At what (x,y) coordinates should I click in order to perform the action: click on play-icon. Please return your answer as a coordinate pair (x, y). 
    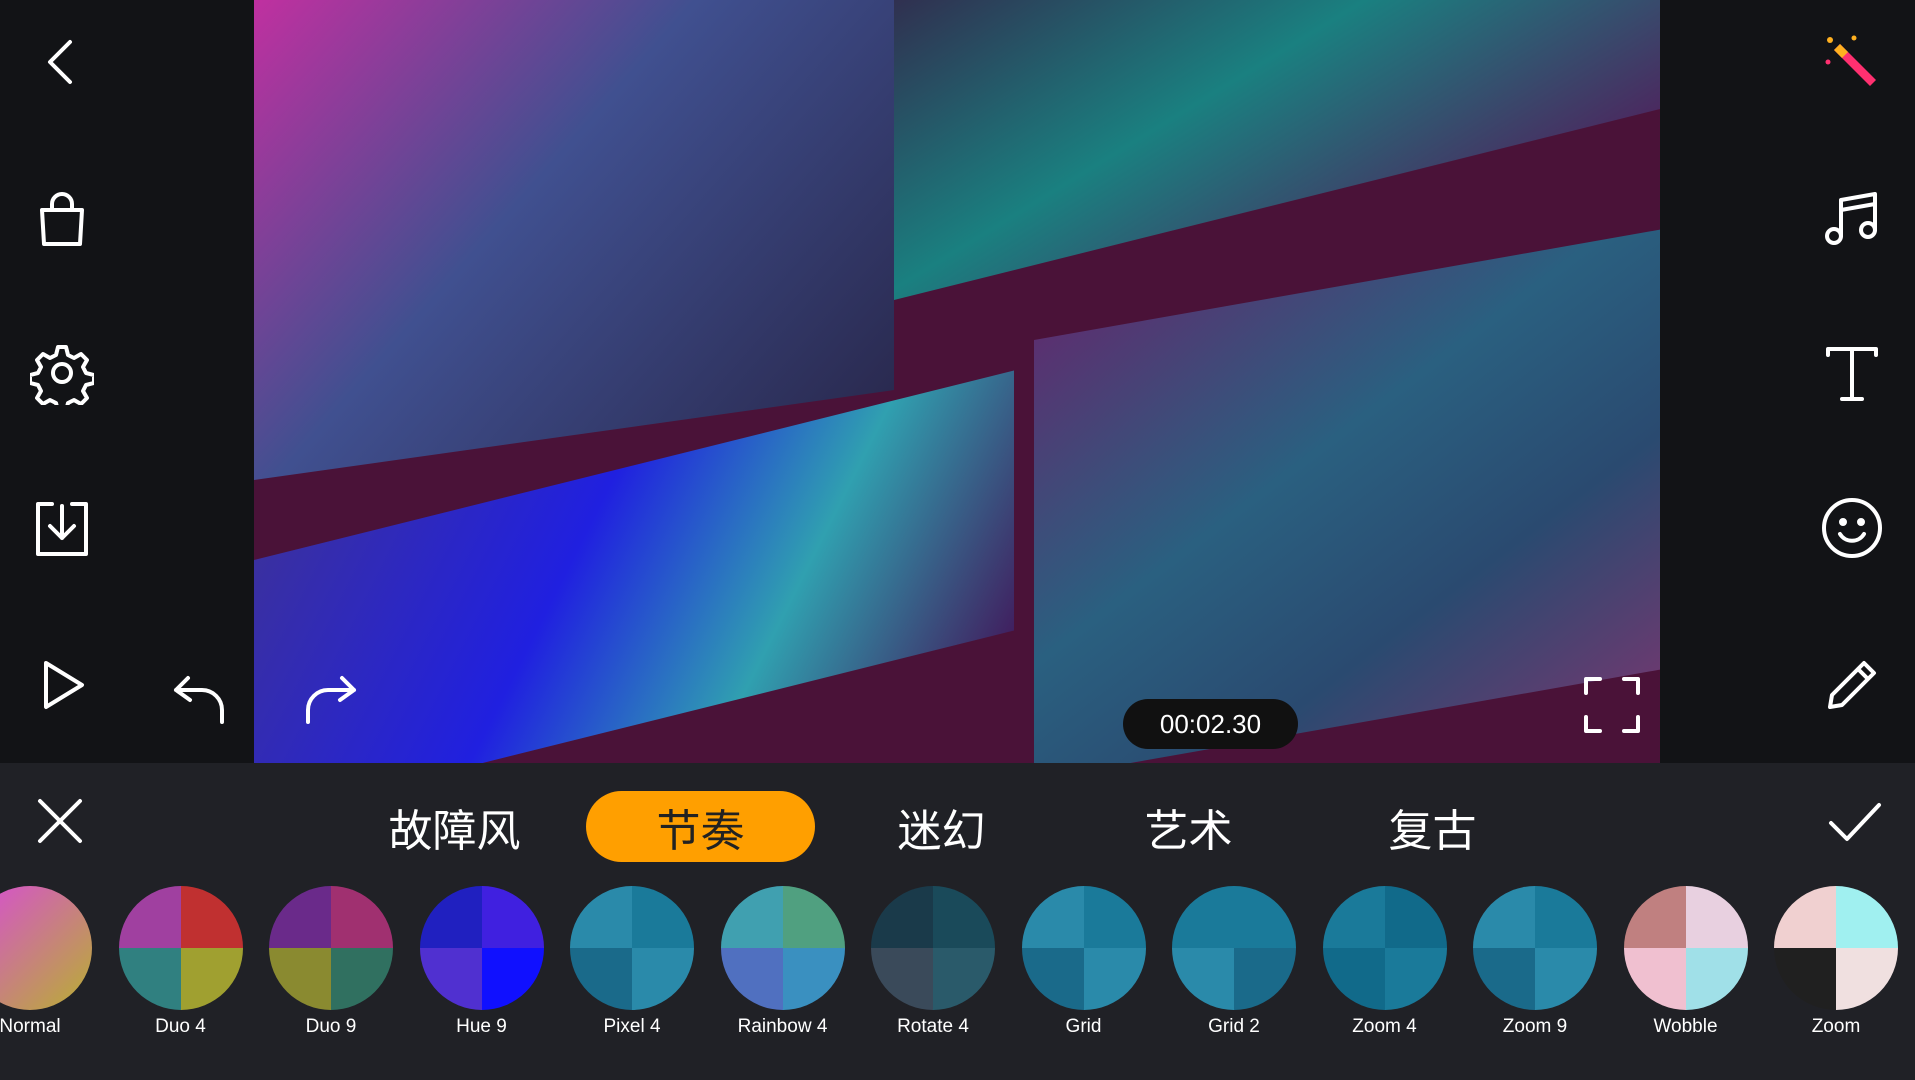
    Looking at the image, I should click on (62, 685).